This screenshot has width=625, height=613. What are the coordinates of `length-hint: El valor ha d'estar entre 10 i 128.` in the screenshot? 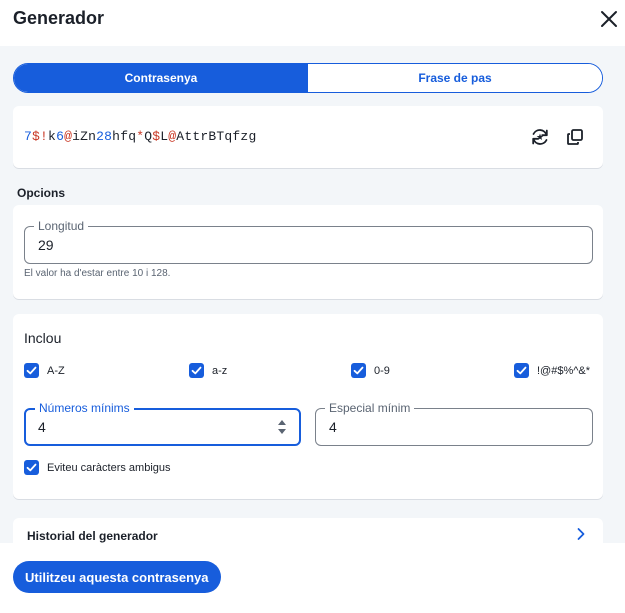 It's located at (97, 273).